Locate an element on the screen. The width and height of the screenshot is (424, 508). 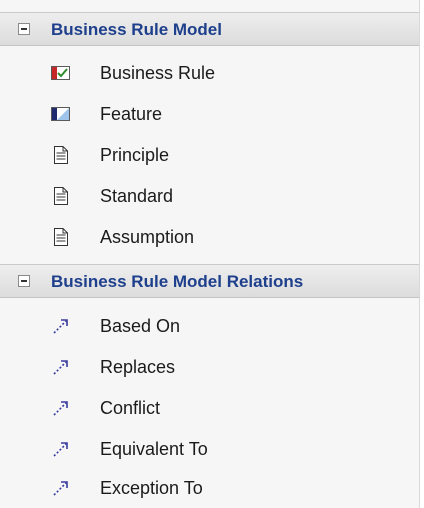
item-label: Business Rule is located at coordinates (158, 73).